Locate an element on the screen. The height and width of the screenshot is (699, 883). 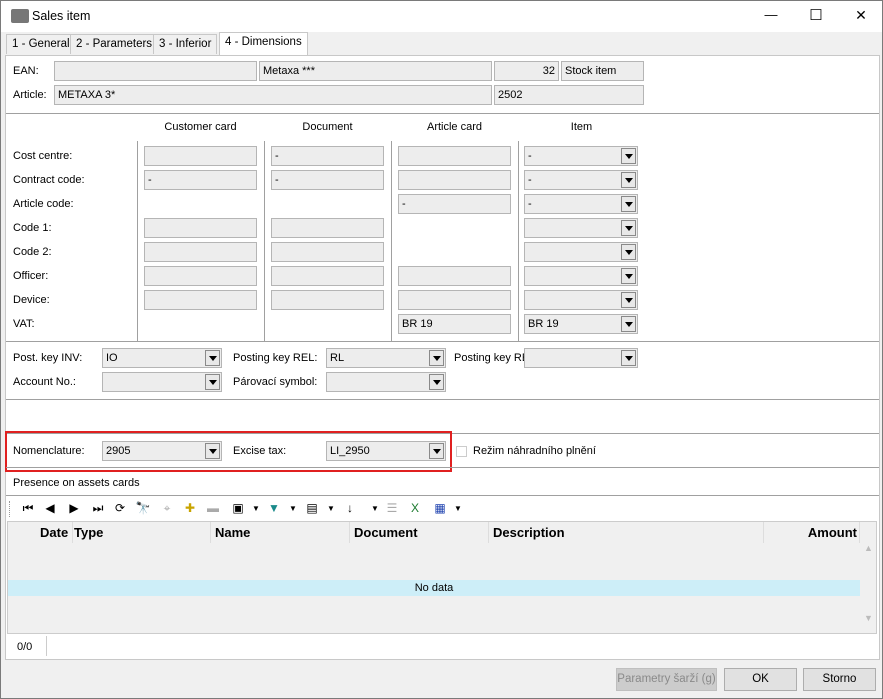
posting-key-rel-combo: RL is located at coordinates (386, 358).